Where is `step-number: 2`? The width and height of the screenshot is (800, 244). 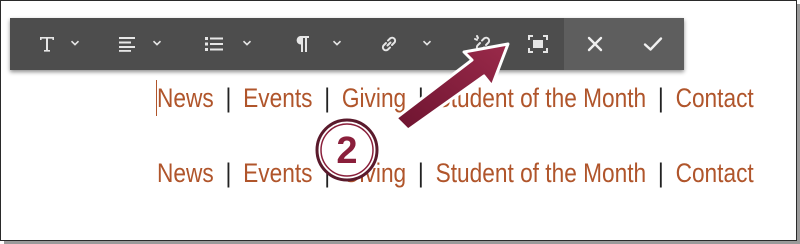 step-number: 2 is located at coordinates (346, 151).